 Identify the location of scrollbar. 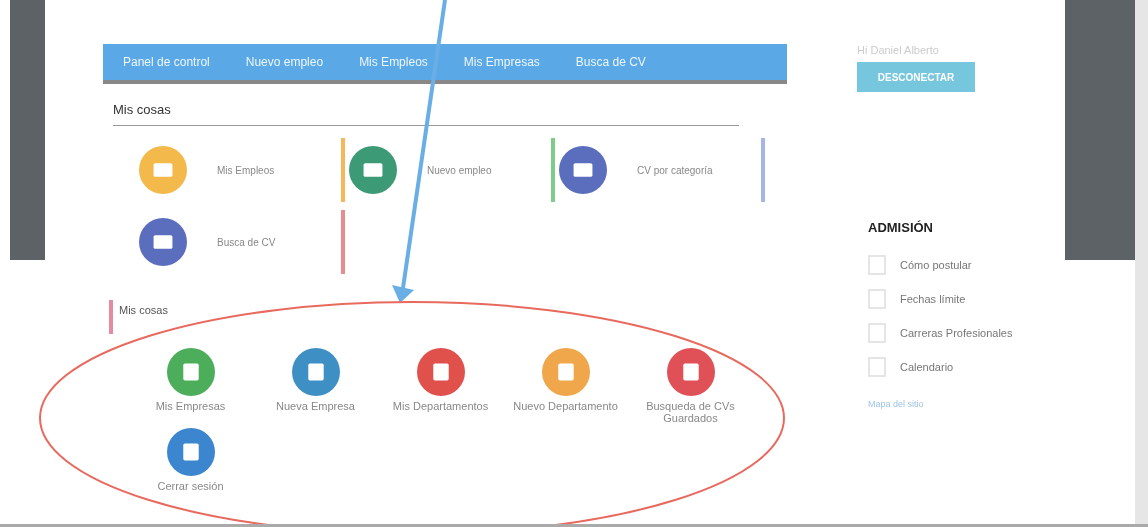
(1141, 262).